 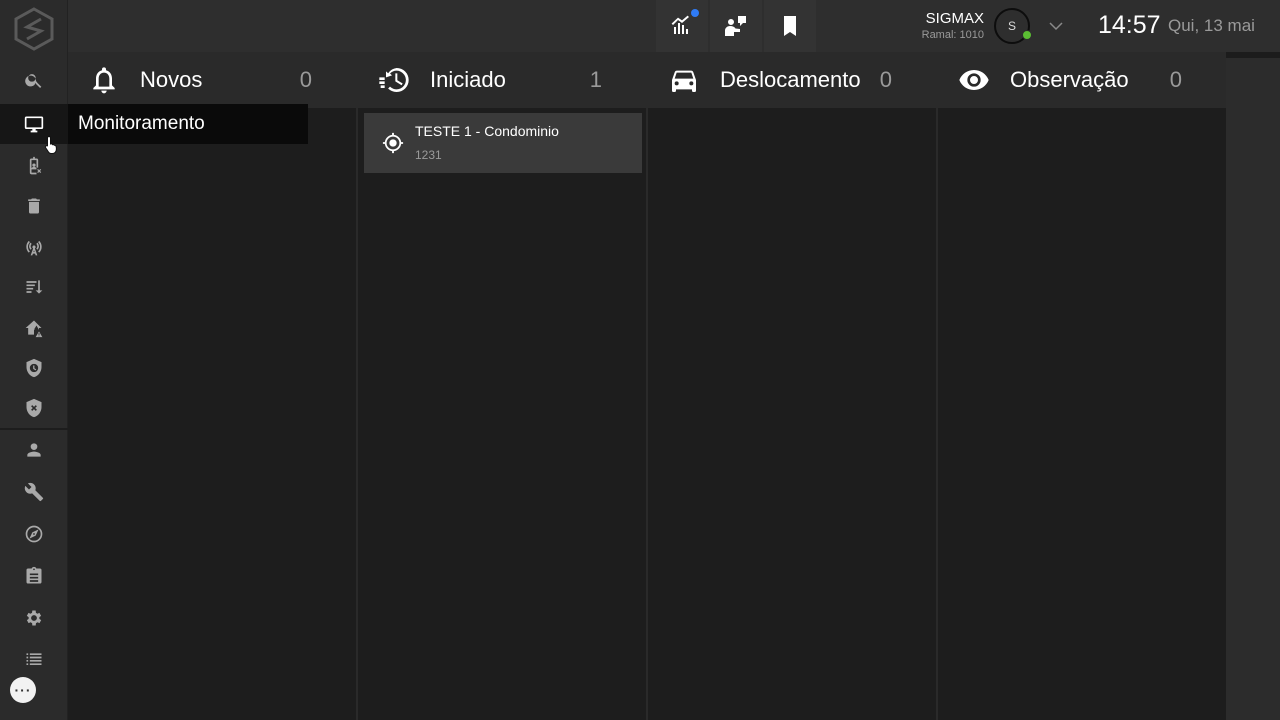 I want to click on sidebar-item-shield-x, so click(x=34, y=408).